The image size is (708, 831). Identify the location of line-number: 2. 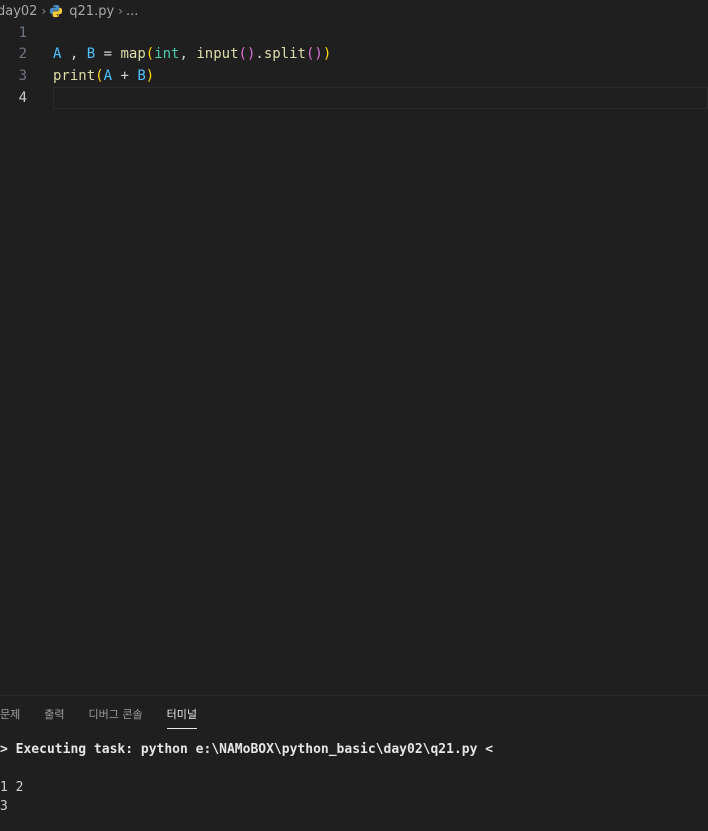
(22, 54).